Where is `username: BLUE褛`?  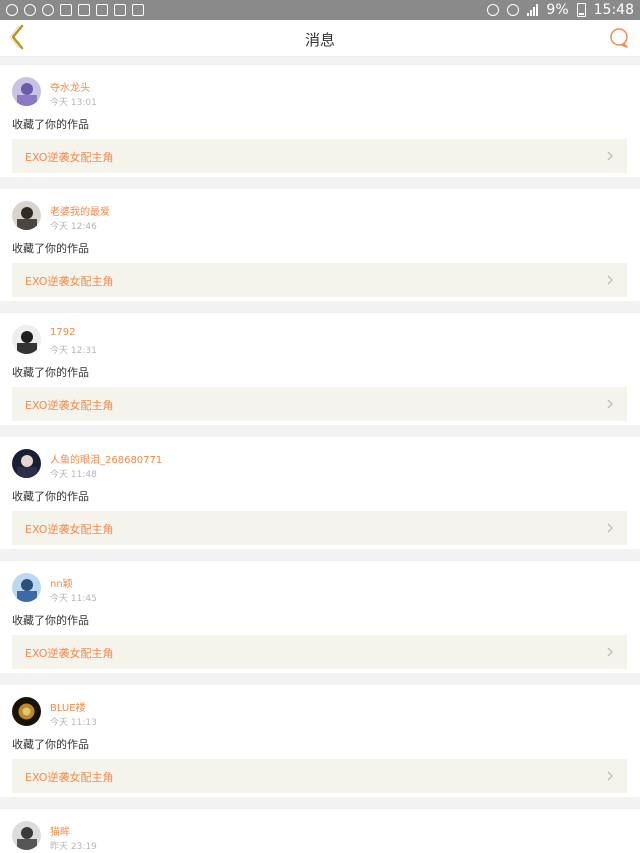 username: BLUE褛 is located at coordinates (68, 706).